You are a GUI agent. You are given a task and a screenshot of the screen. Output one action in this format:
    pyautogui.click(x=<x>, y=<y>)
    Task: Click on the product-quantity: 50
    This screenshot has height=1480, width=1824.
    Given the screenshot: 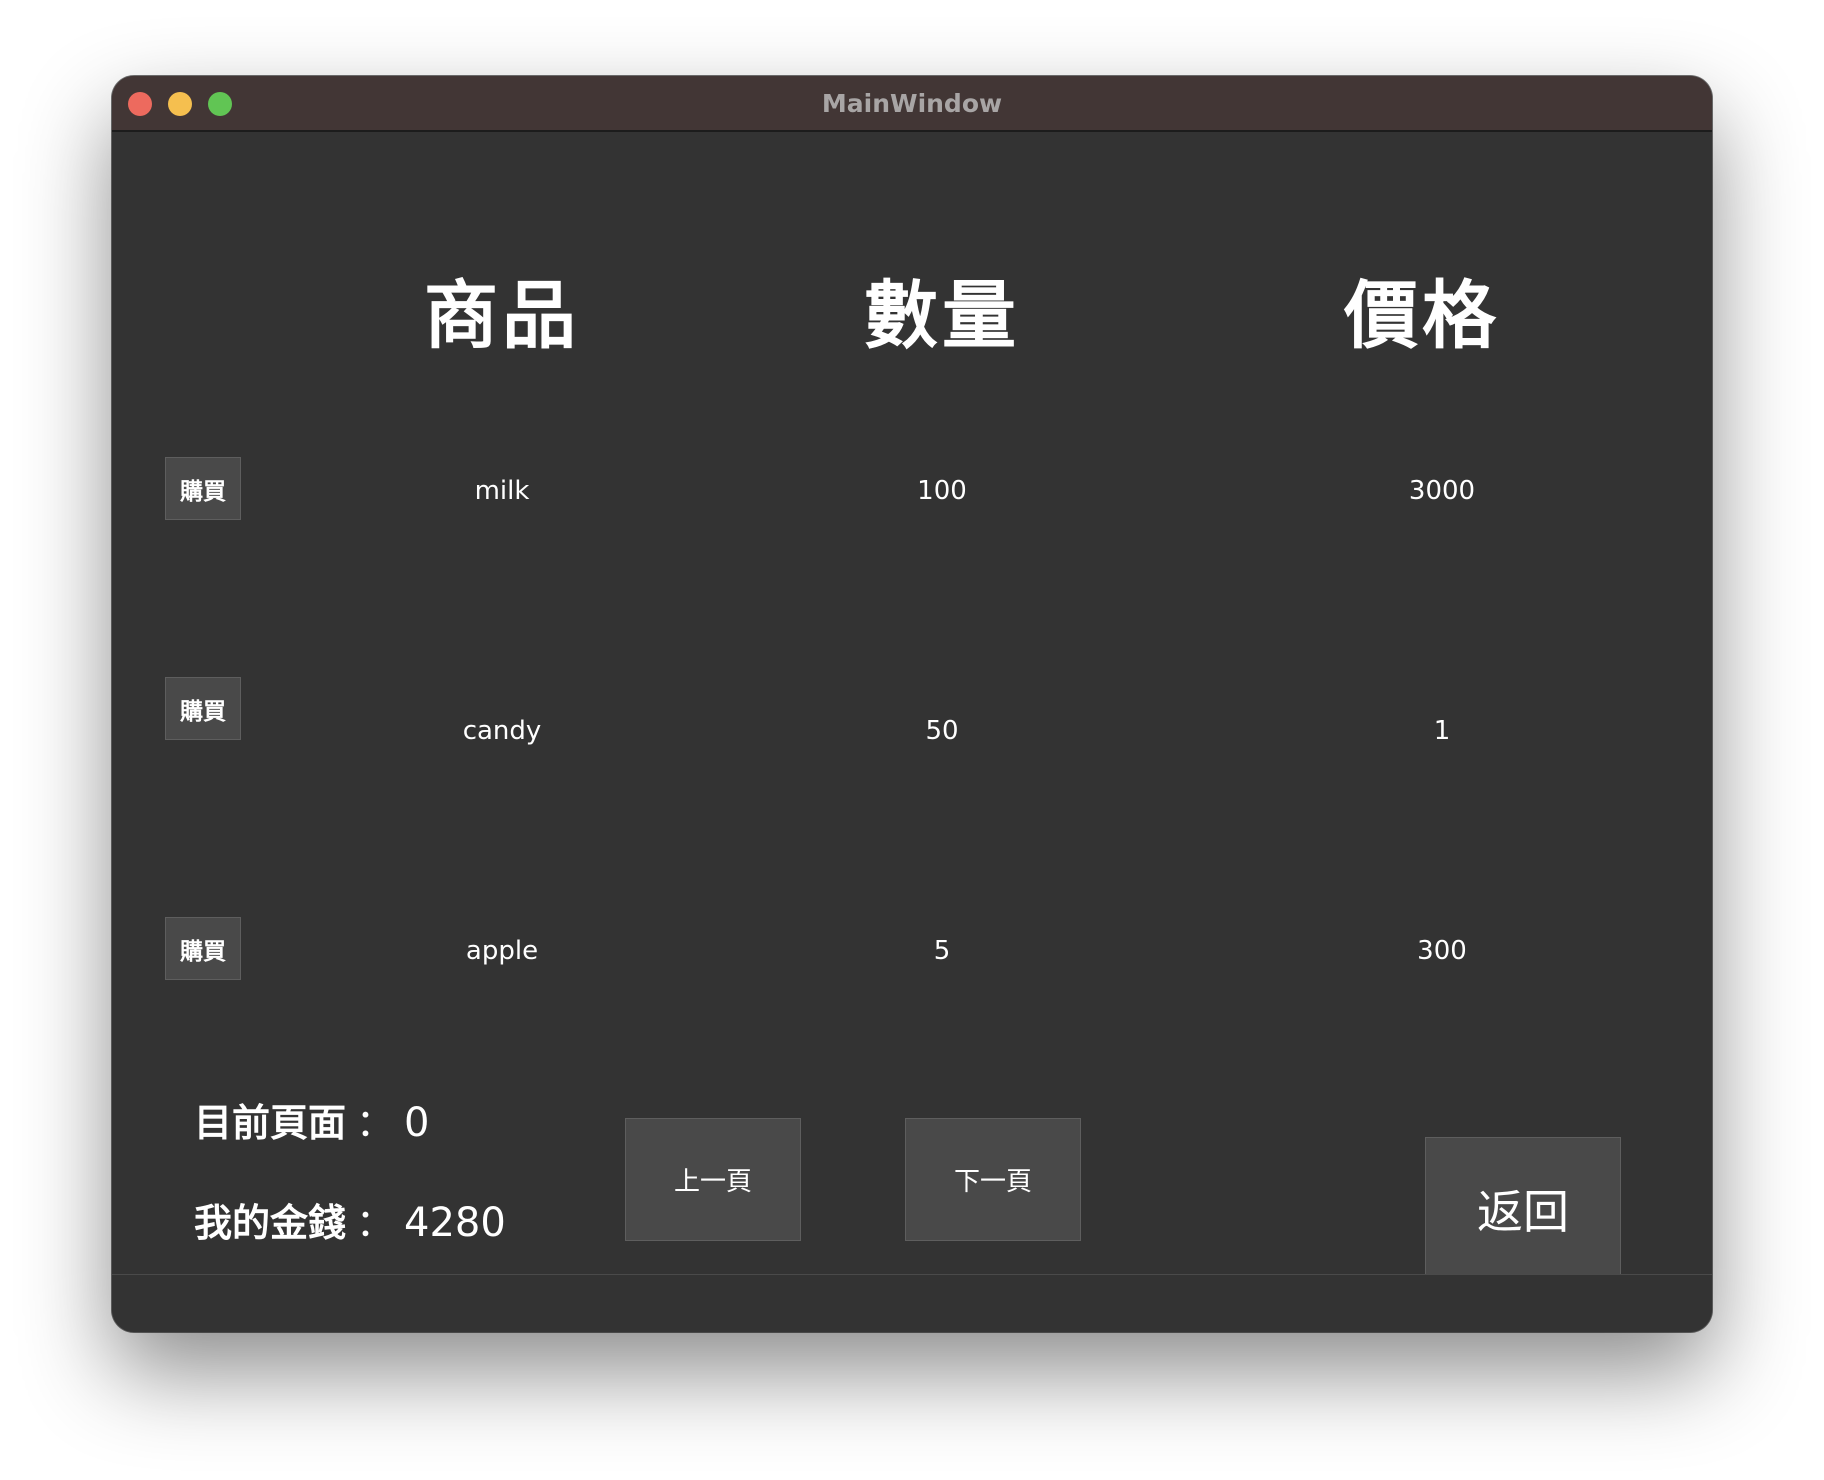 What is the action you would take?
    pyautogui.click(x=942, y=731)
    